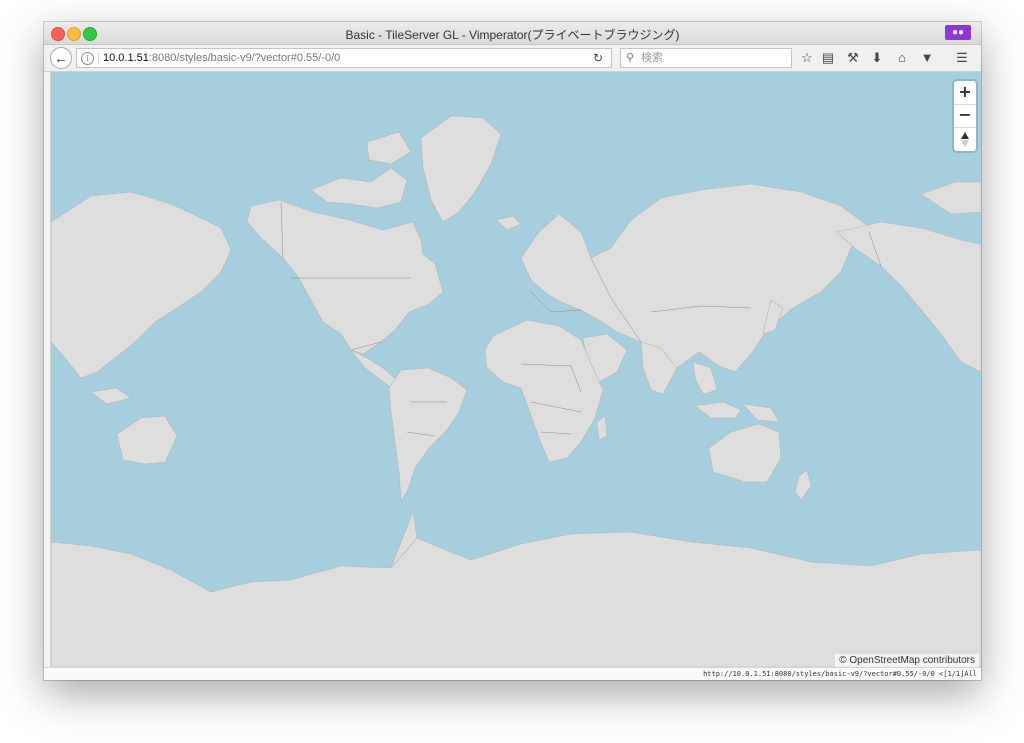 The image size is (1024, 743). What do you see at coordinates (630, 58) in the screenshot?
I see `search-icon: ⚲` at bounding box center [630, 58].